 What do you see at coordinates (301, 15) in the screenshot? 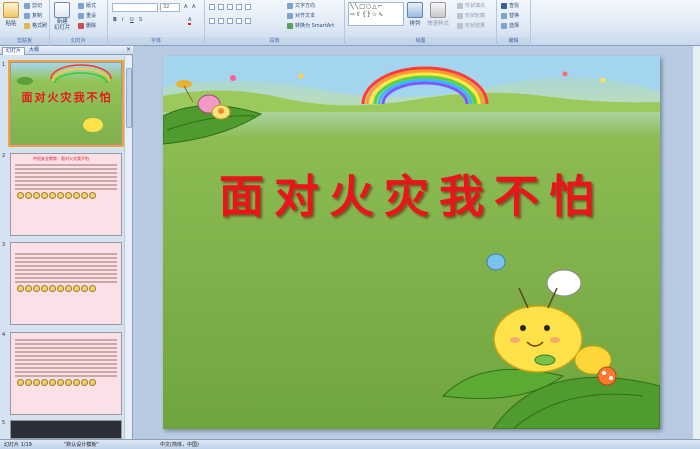
I see `align-text-button: 对齐文本` at bounding box center [301, 15].